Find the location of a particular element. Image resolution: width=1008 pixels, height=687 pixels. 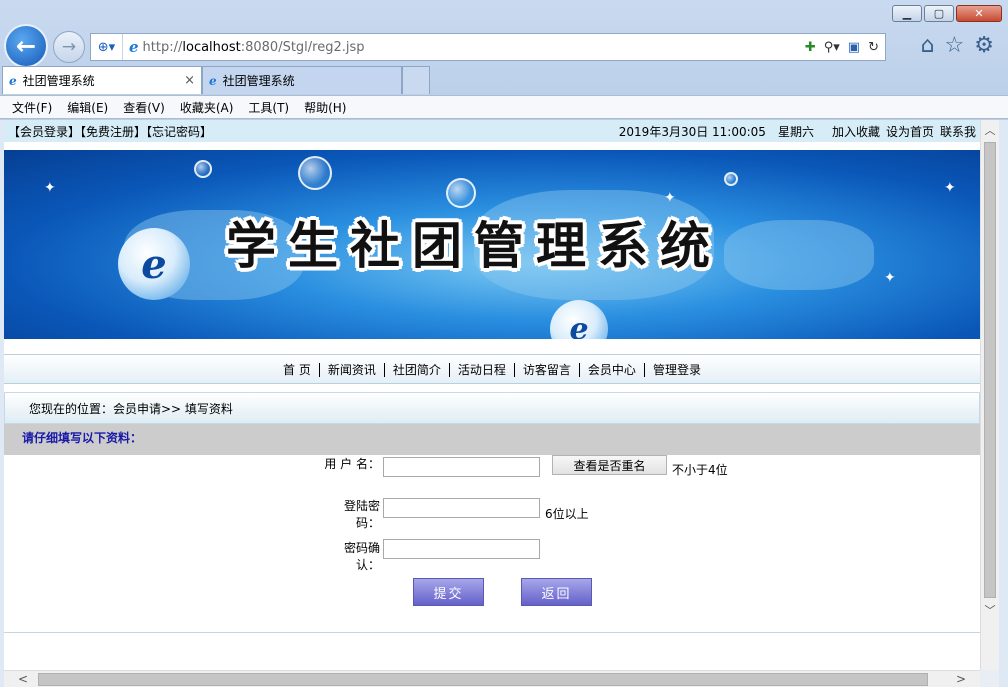

current-datetime: 2019年3月30日 11:00:05 is located at coordinates (692, 131).